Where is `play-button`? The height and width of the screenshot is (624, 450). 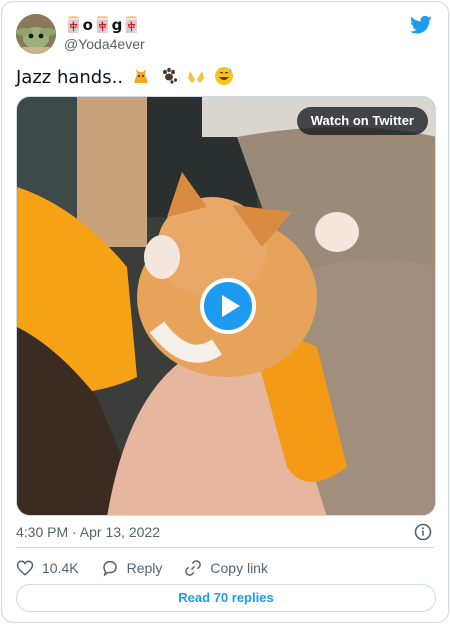
play-button is located at coordinates (228, 306).